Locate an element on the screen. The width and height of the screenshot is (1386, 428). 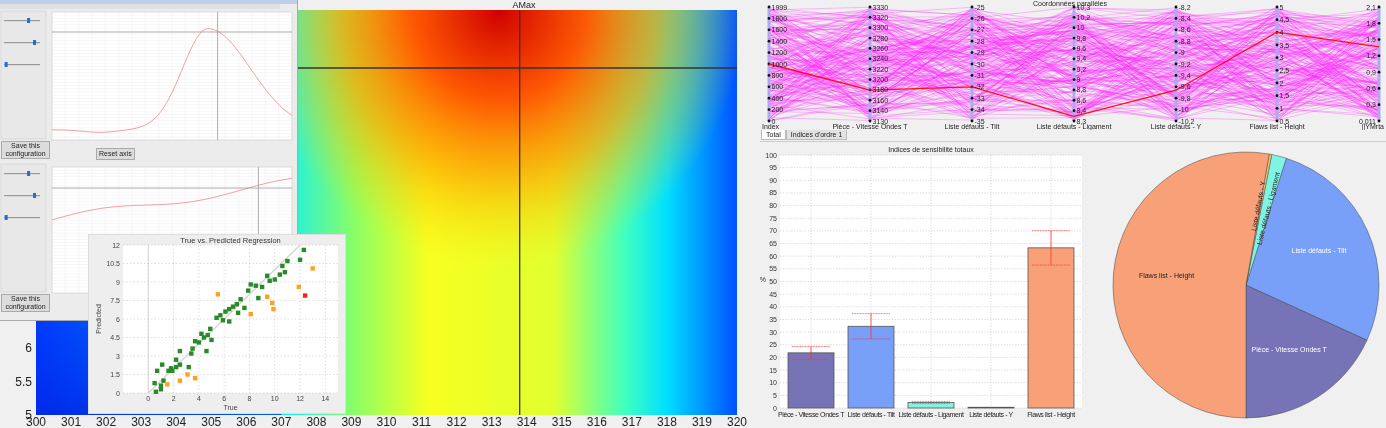
axis-tick-label: 305 is located at coordinates (211, 421).